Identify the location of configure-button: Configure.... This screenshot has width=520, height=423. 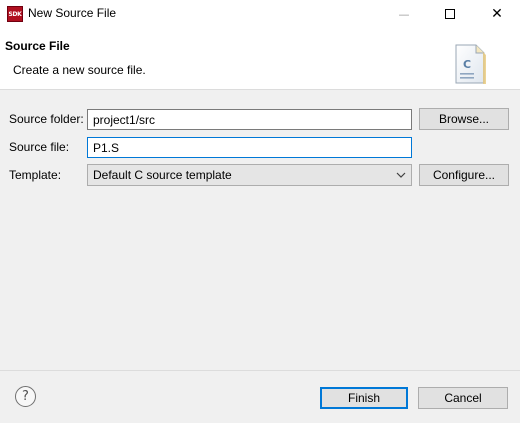
(464, 175).